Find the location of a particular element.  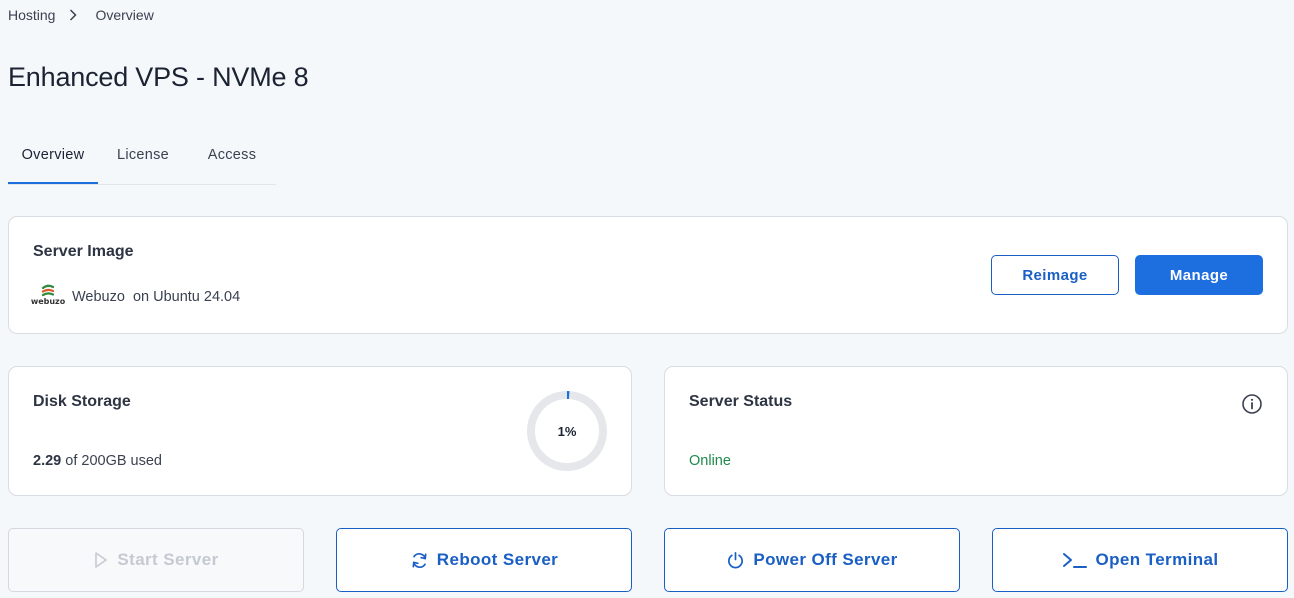

terminal-icon is located at coordinates (1075, 560).